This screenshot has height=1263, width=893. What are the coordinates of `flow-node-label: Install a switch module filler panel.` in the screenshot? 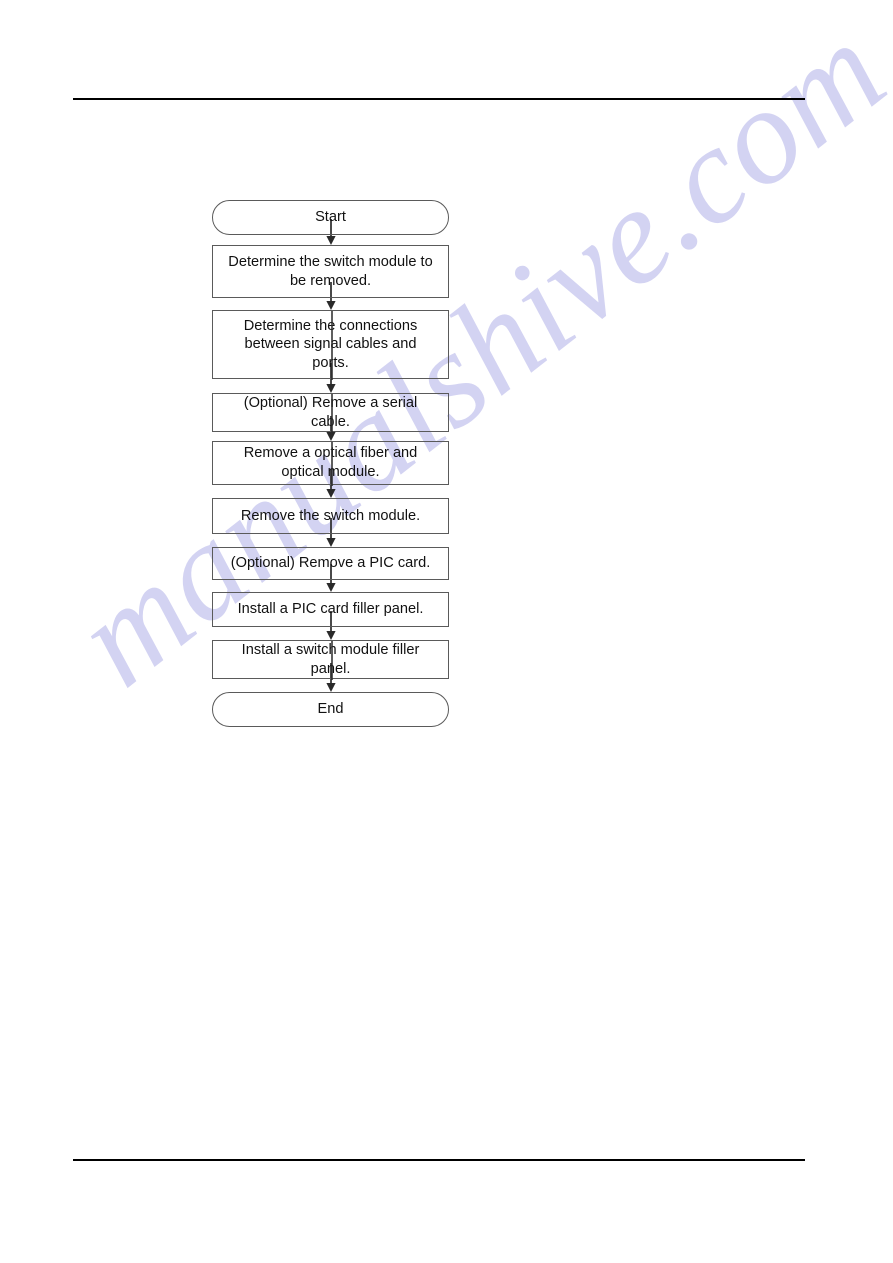 It's located at (330, 659).